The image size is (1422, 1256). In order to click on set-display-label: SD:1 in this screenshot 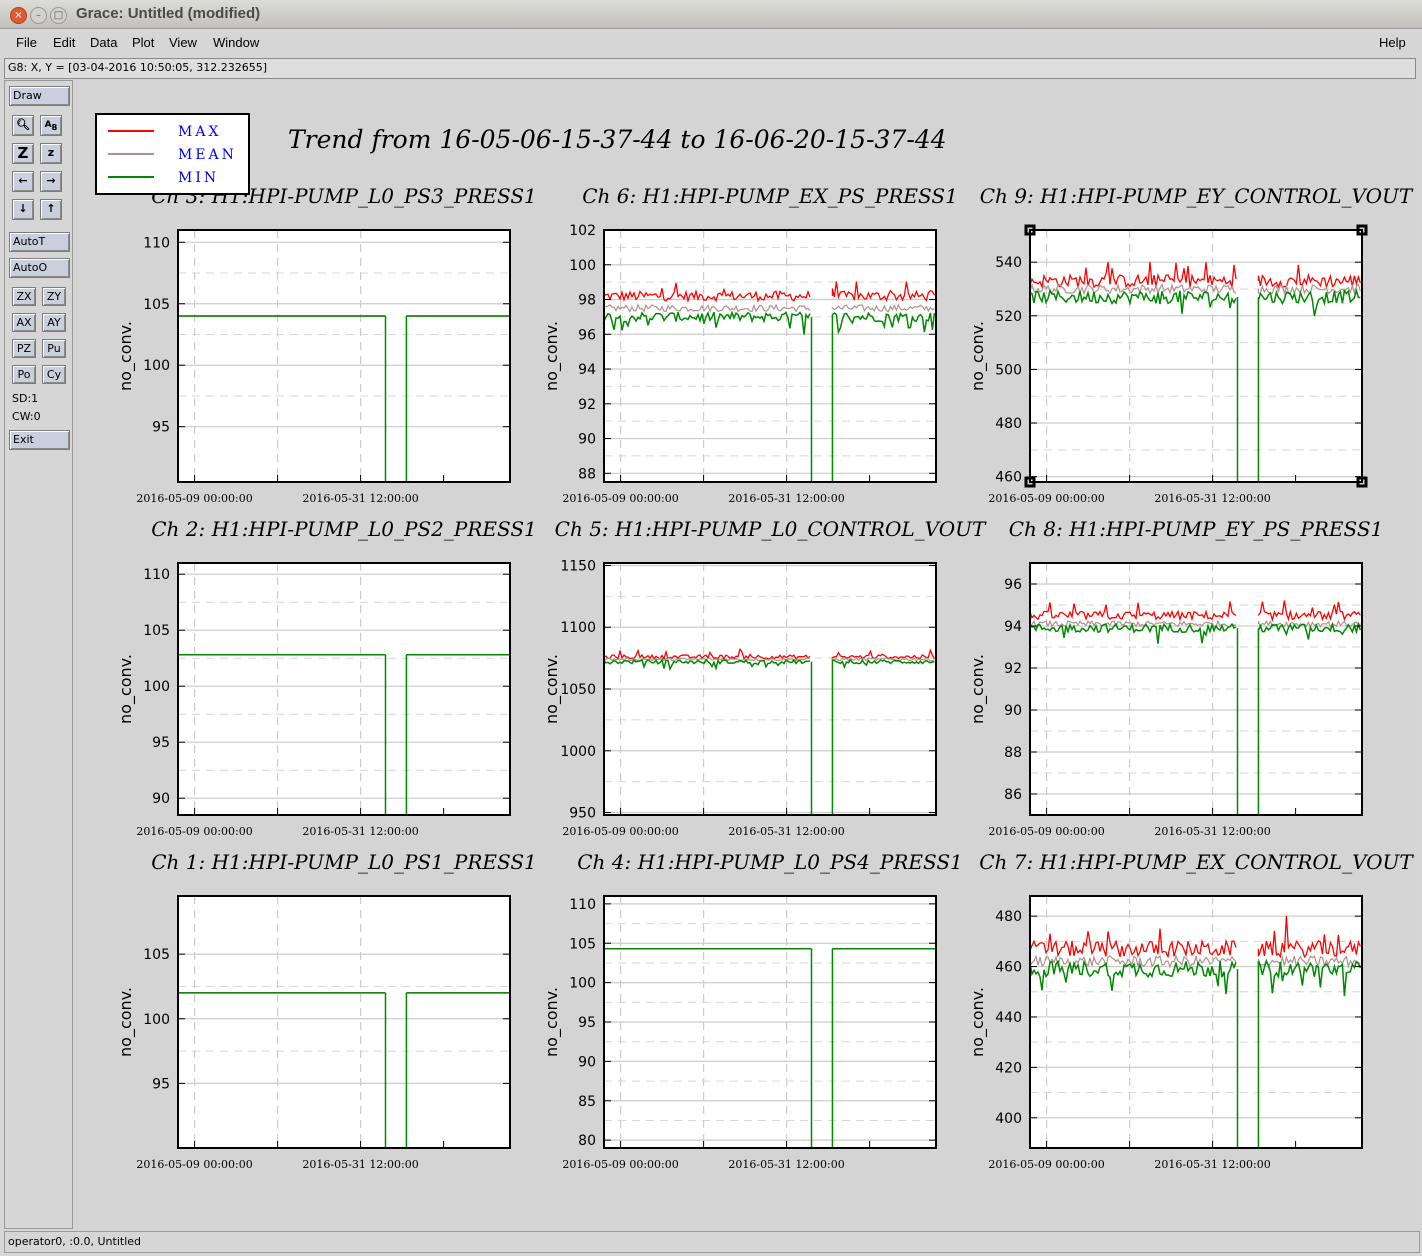, I will do `click(25, 398)`.